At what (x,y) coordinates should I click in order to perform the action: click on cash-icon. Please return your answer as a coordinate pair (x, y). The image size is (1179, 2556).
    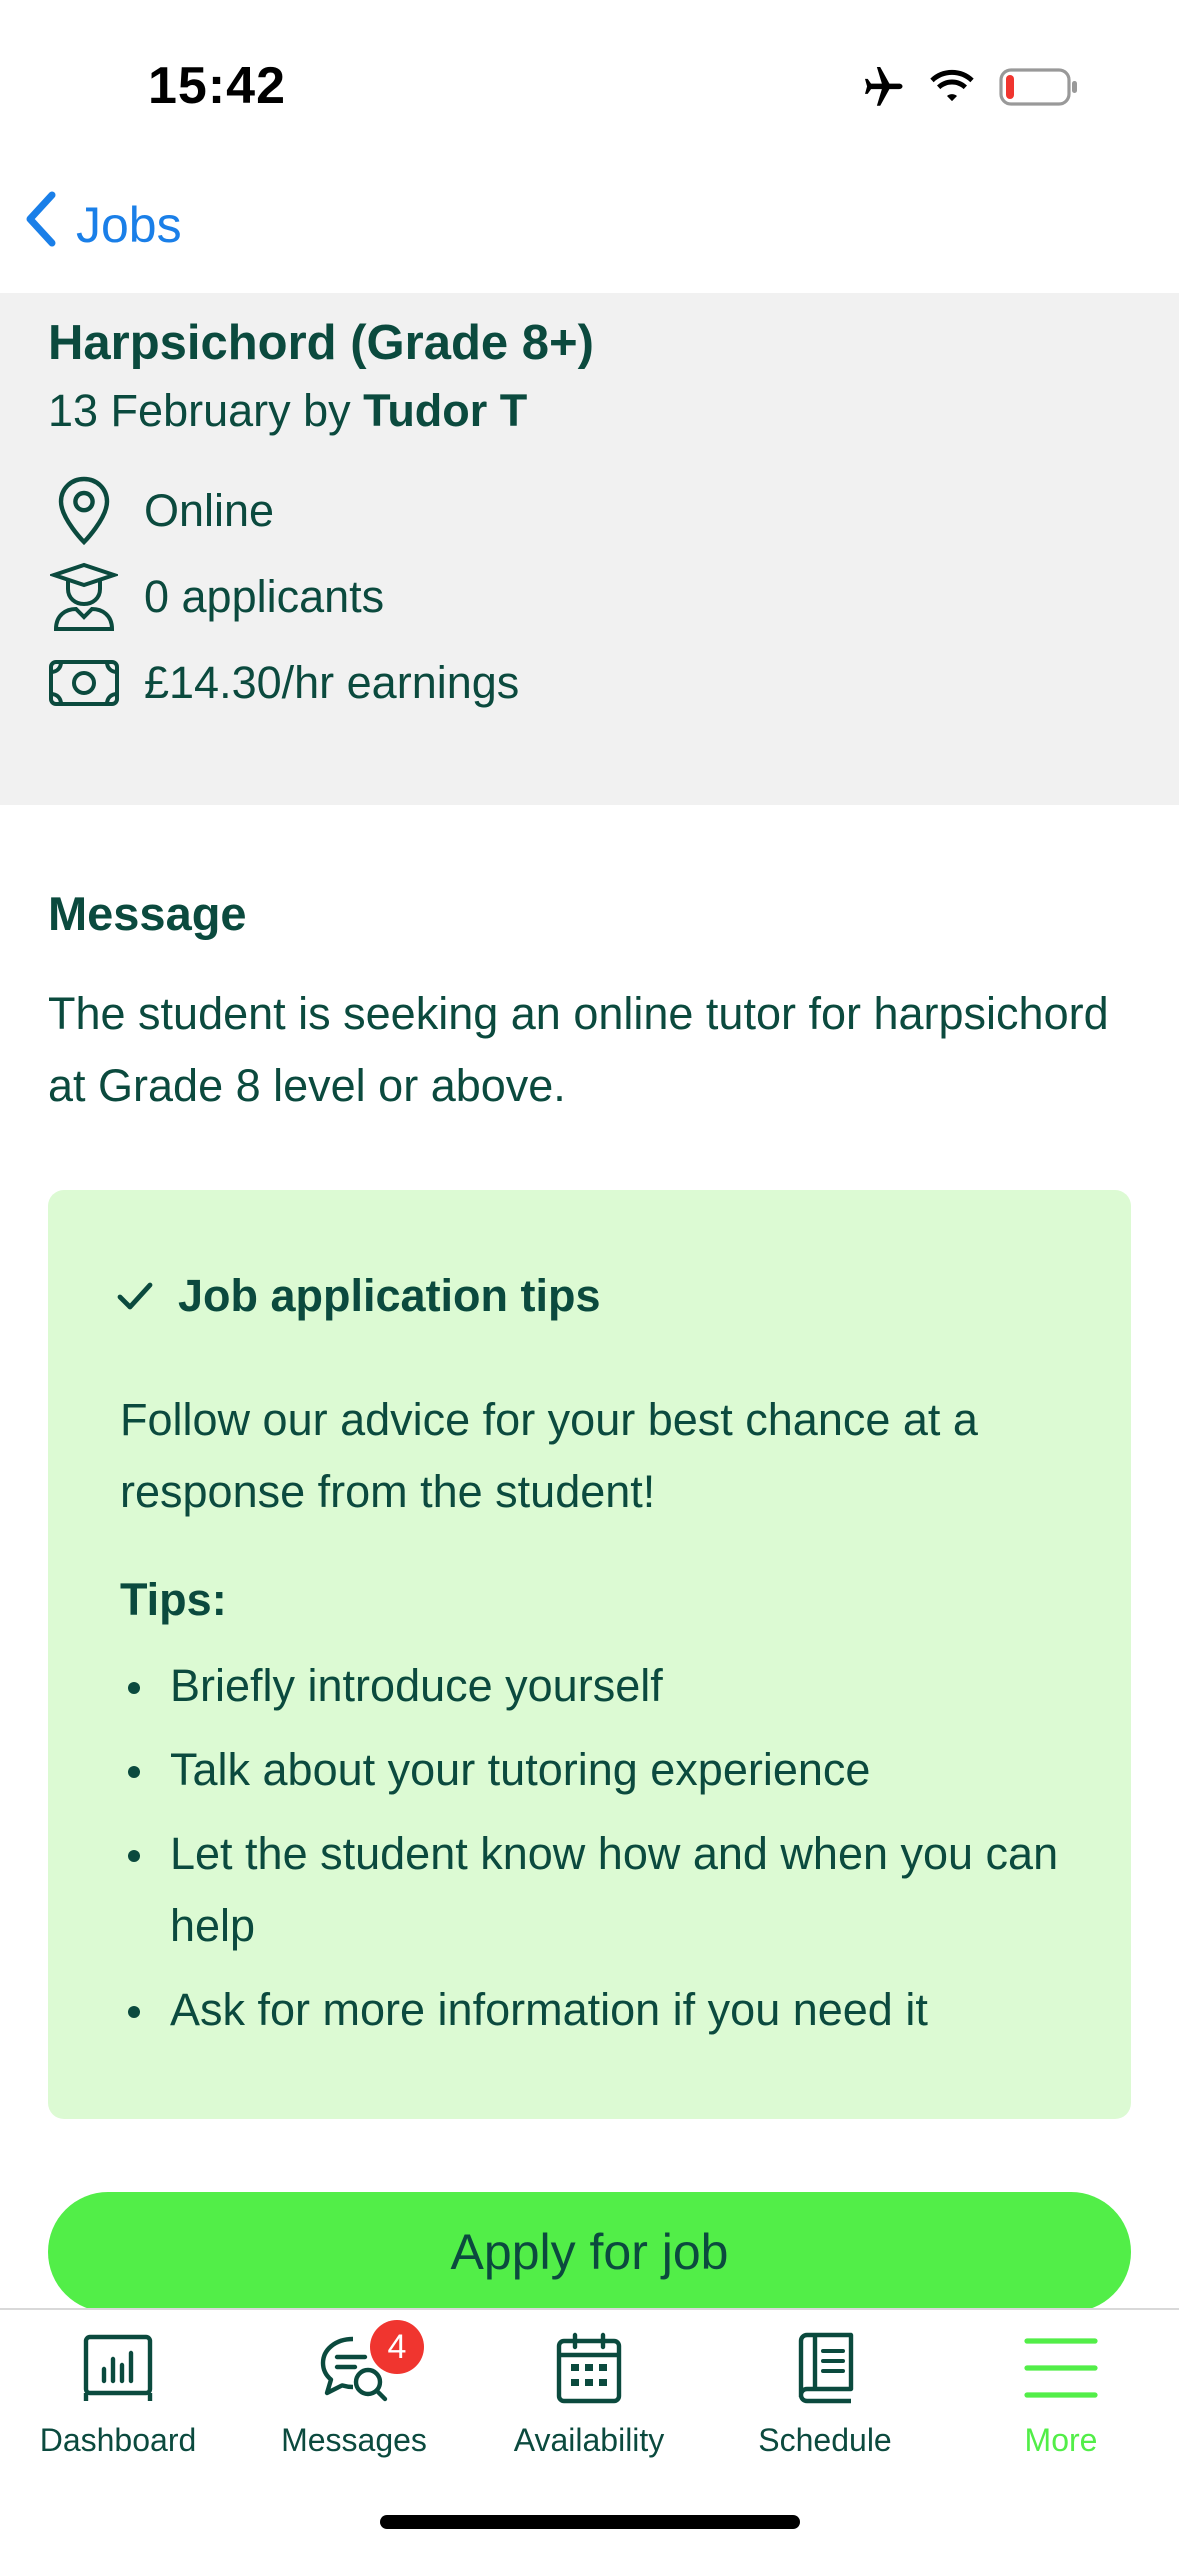
    Looking at the image, I should click on (84, 683).